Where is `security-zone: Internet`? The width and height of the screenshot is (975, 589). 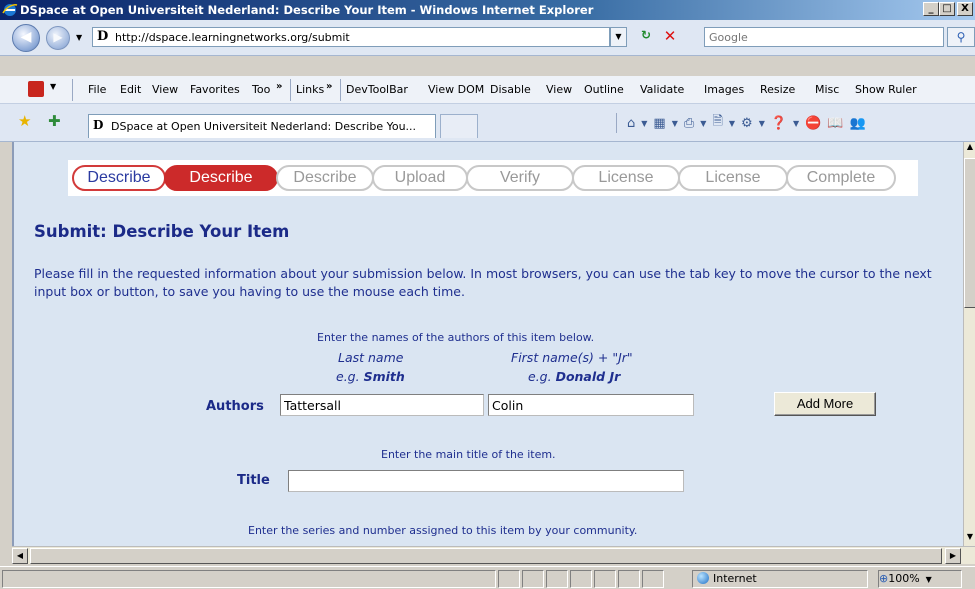
security-zone: Internet is located at coordinates (780, 579).